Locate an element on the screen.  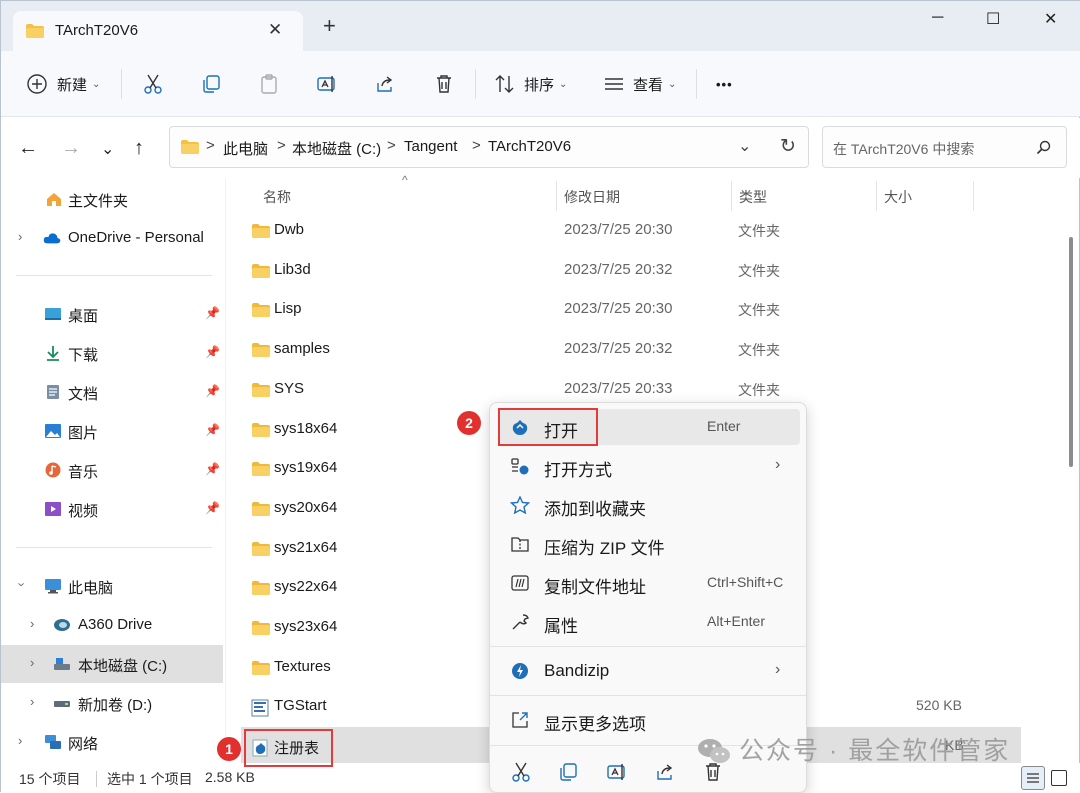
file-name: sys20x64 is located at coordinates (306, 507).